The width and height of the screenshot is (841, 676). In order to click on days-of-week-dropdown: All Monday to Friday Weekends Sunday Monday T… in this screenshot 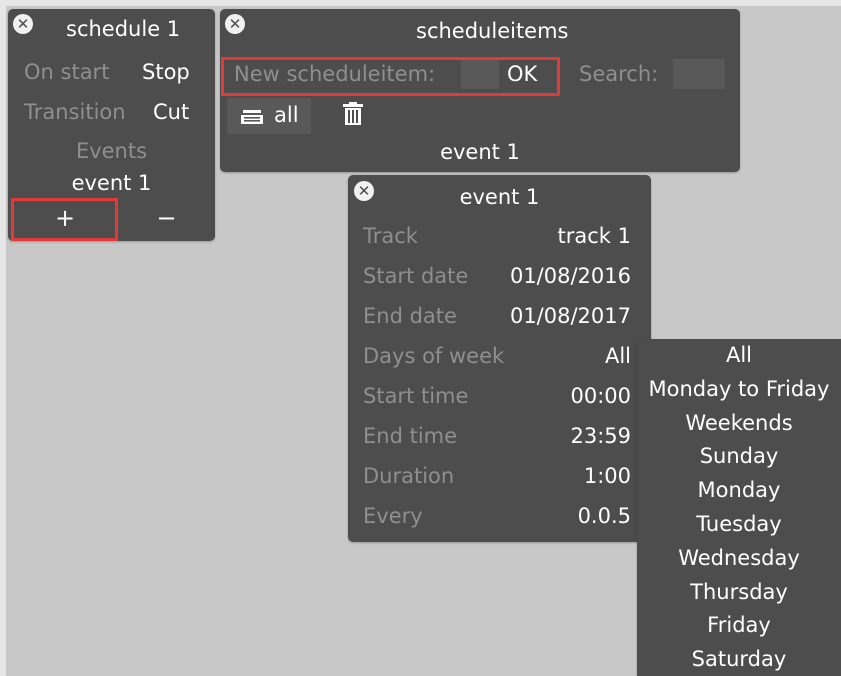, I will do `click(739, 507)`.